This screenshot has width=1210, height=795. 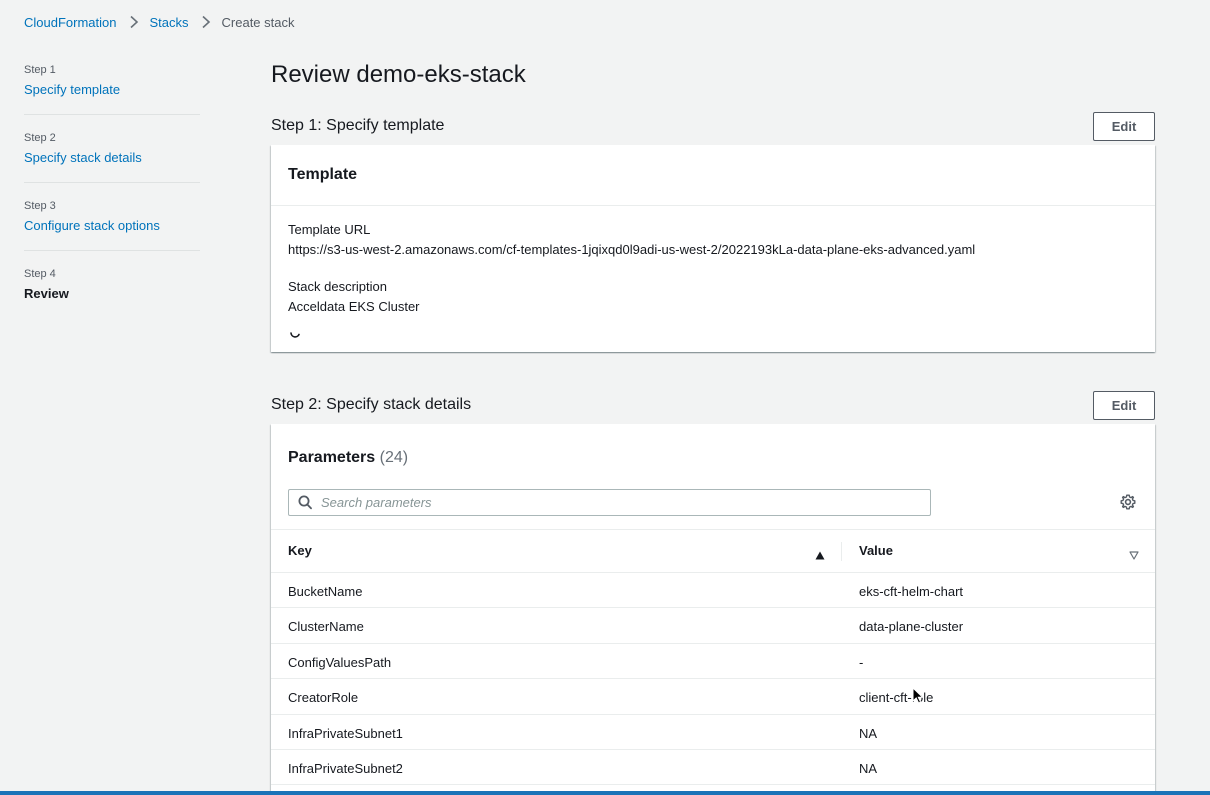 I want to click on parameter-key: ConfigValuesPath, so click(x=340, y=662).